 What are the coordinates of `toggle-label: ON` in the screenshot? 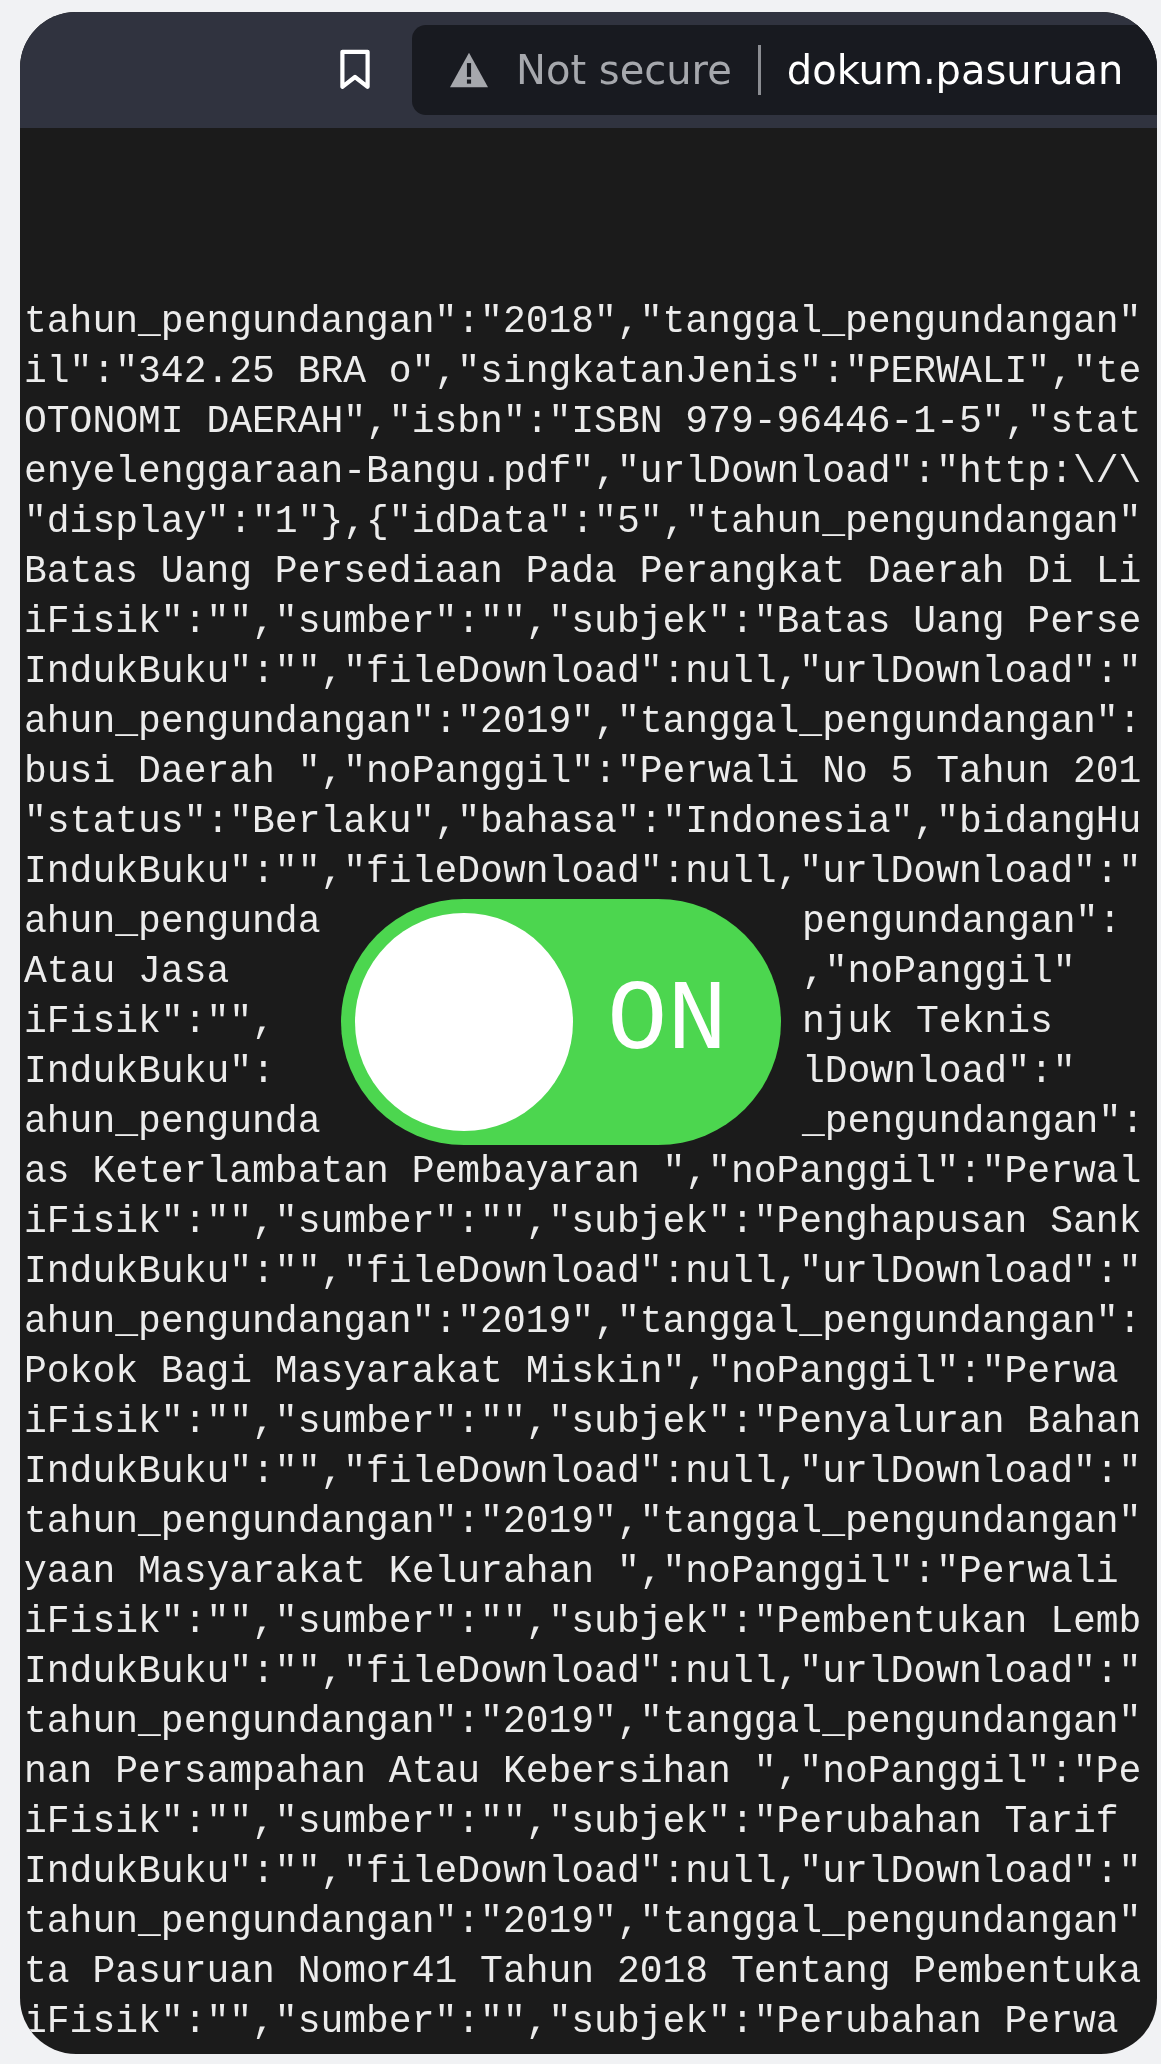 It's located at (667, 1022).